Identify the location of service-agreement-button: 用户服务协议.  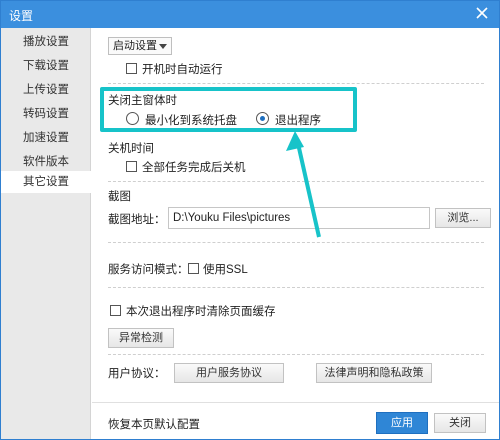
(229, 373).